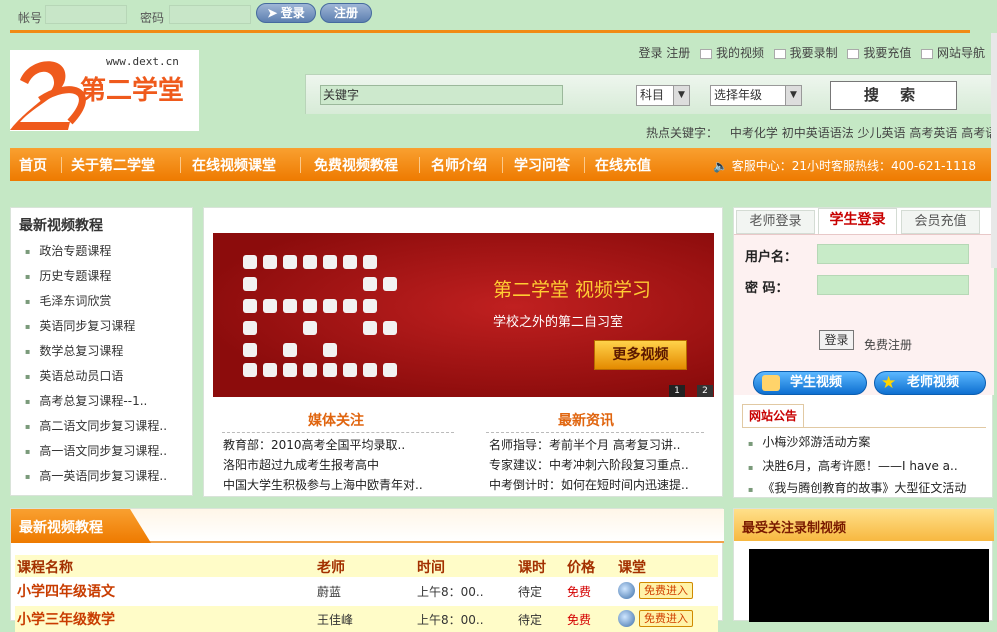  I want to click on course-name: 小学三年级数学, so click(66, 619).